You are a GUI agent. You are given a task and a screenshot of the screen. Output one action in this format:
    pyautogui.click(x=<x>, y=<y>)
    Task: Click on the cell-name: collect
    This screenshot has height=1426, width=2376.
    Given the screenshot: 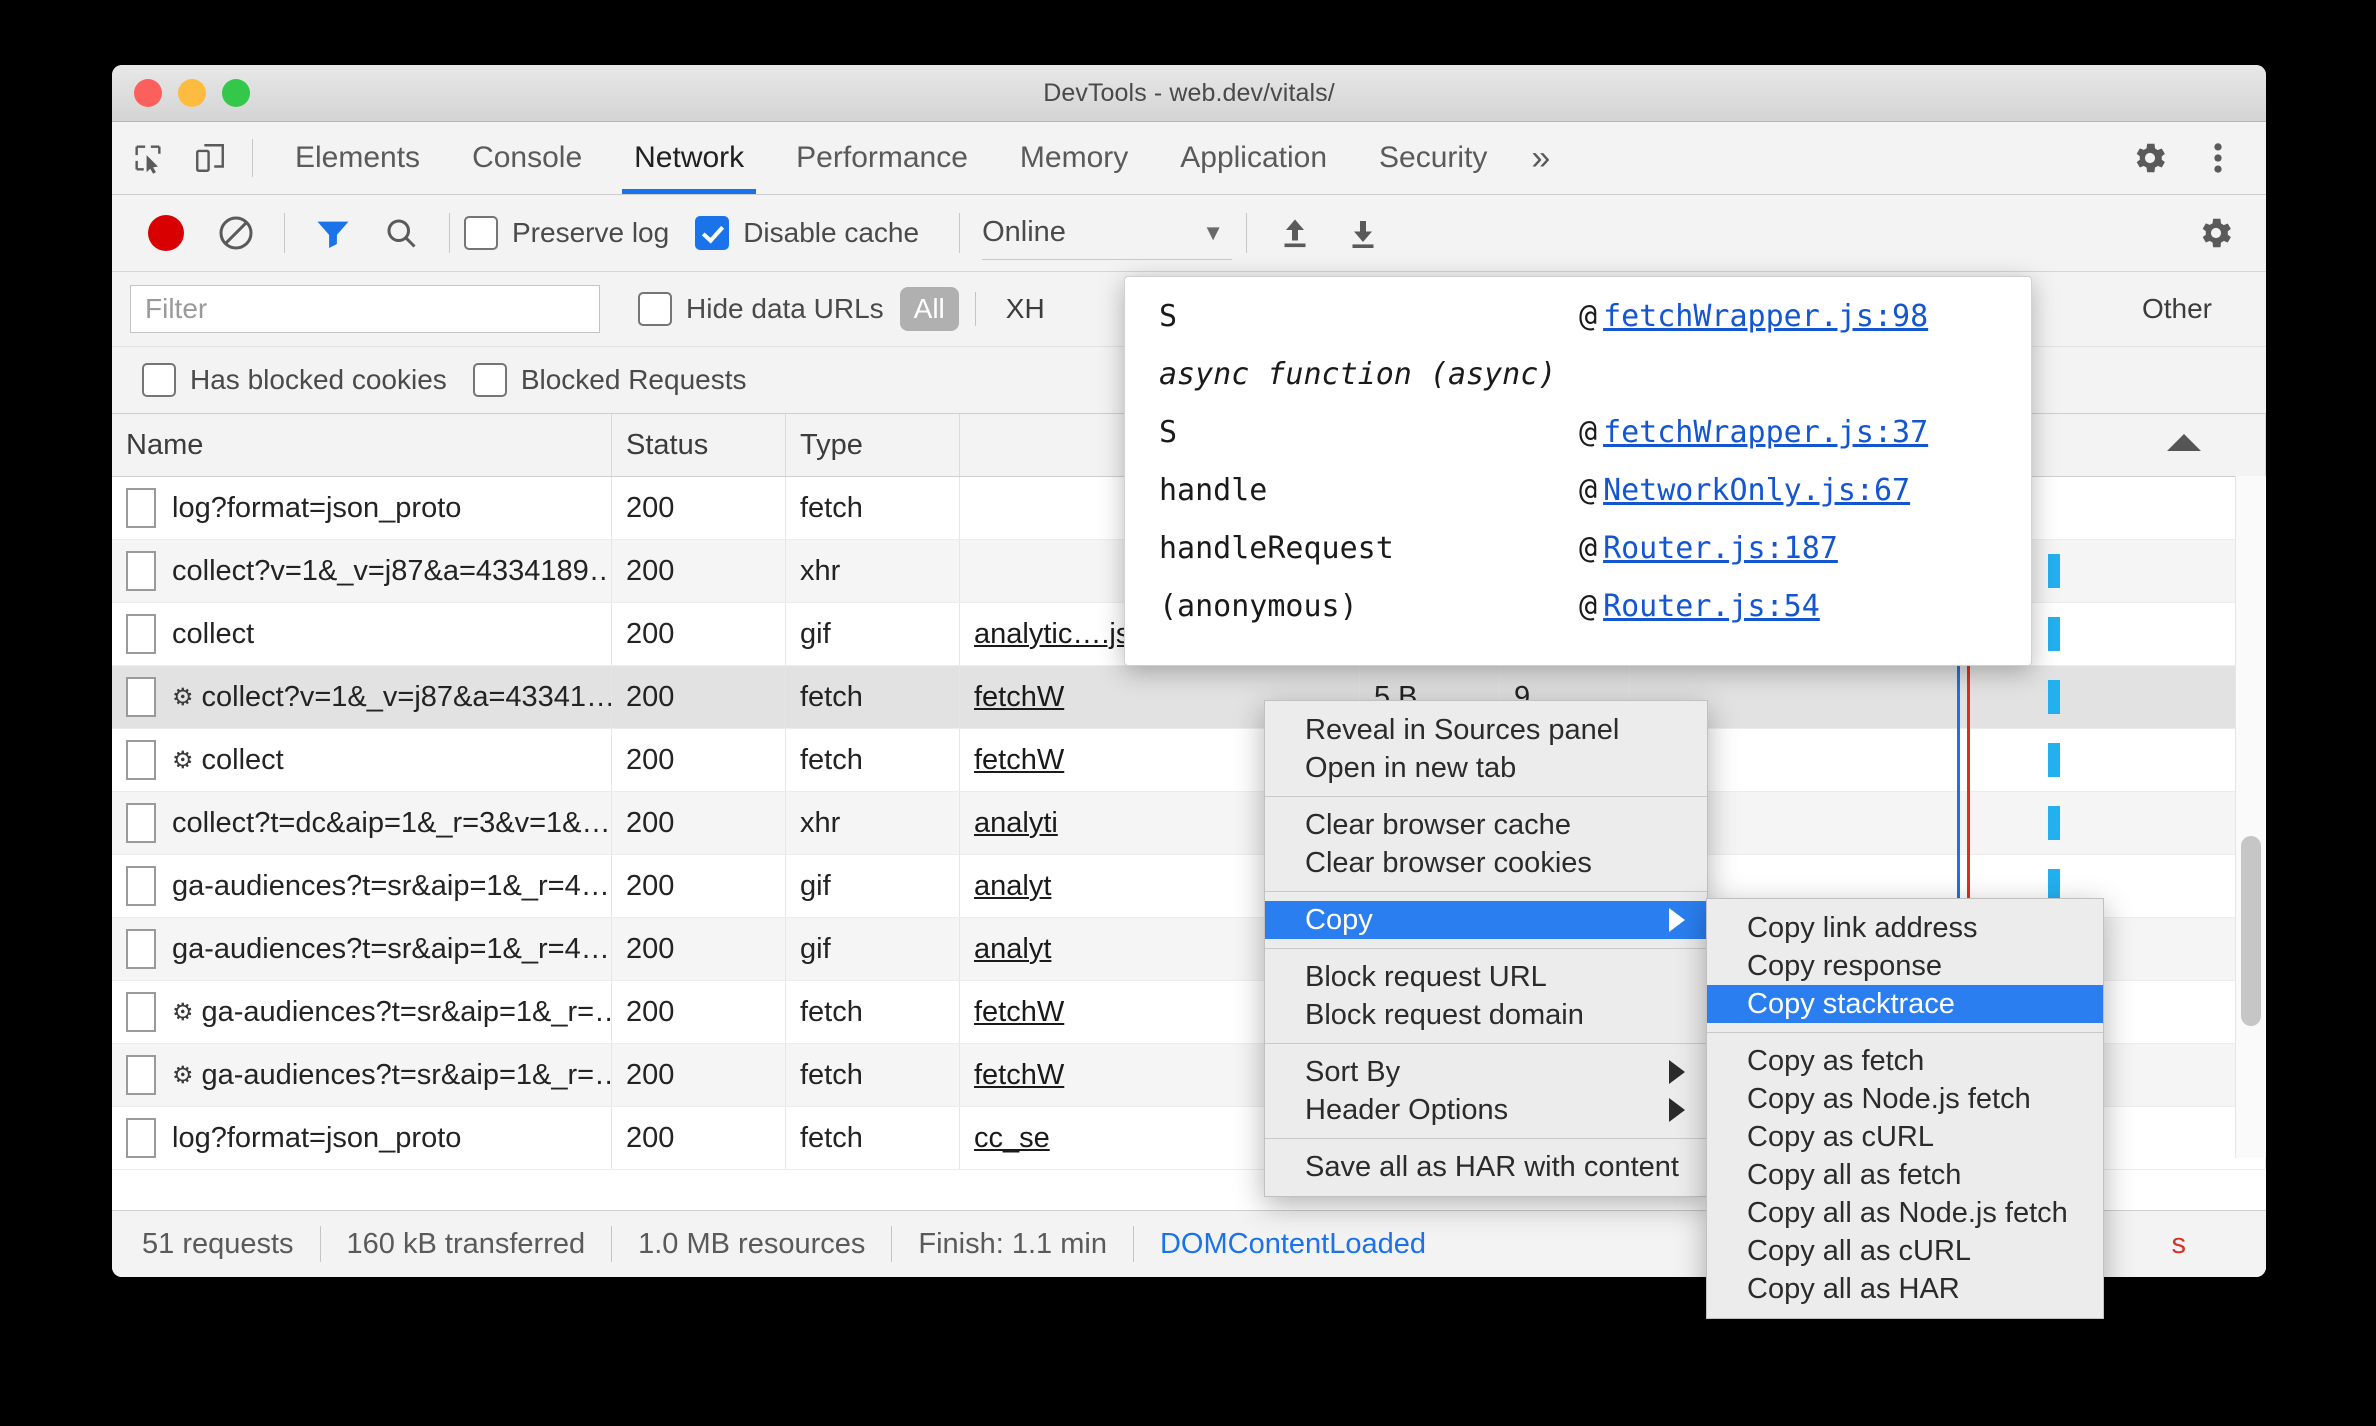 What is the action you would take?
    pyautogui.click(x=362, y=634)
    